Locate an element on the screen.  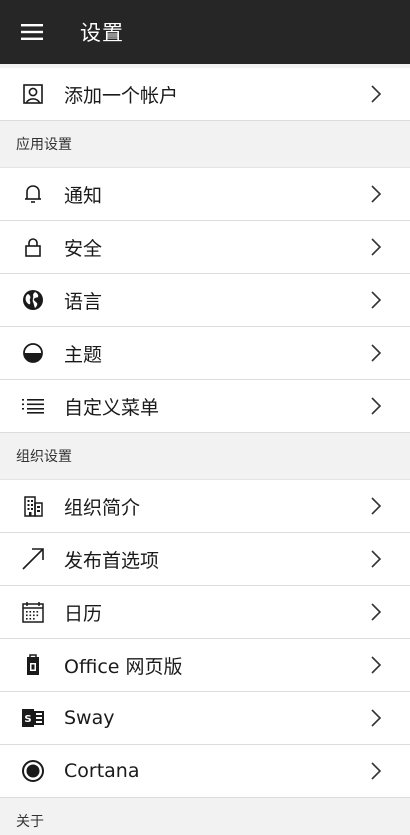
settings-item-label: 主题 is located at coordinates (83, 354).